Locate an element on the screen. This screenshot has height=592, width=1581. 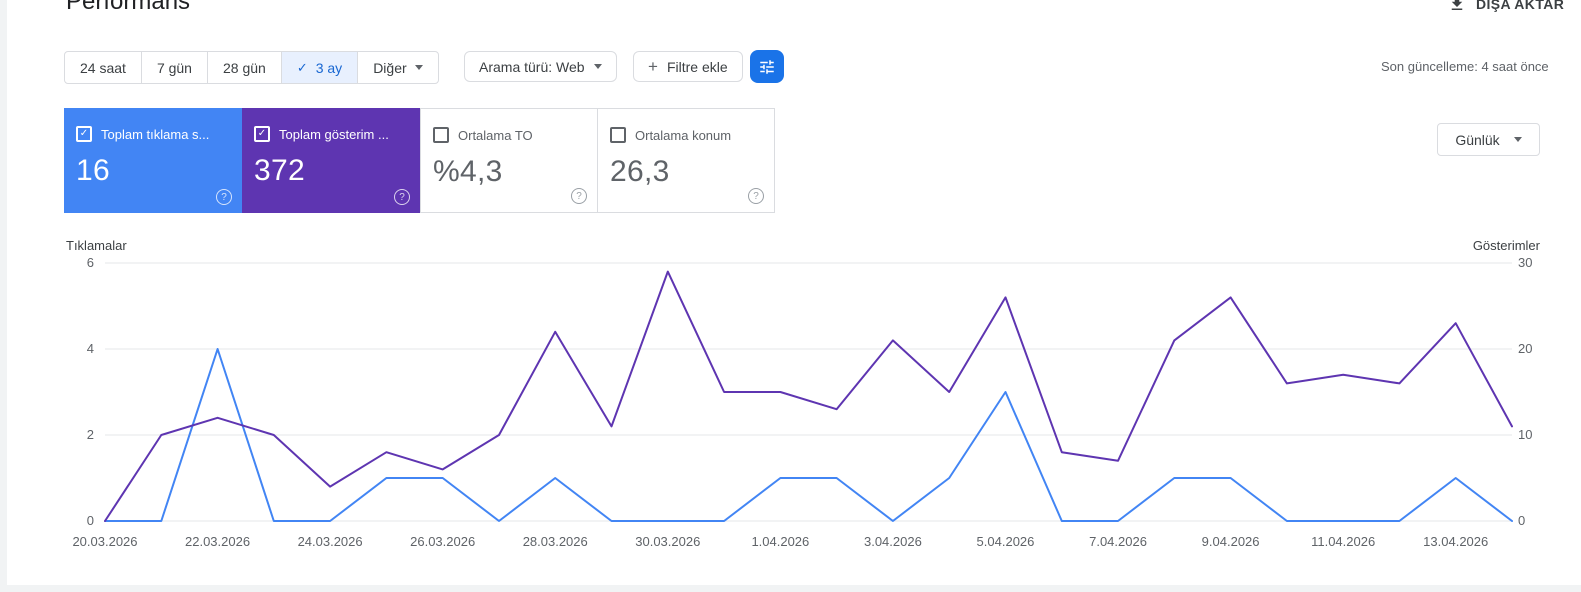
tab-3-months: ✓ 3 ay is located at coordinates (319, 67).